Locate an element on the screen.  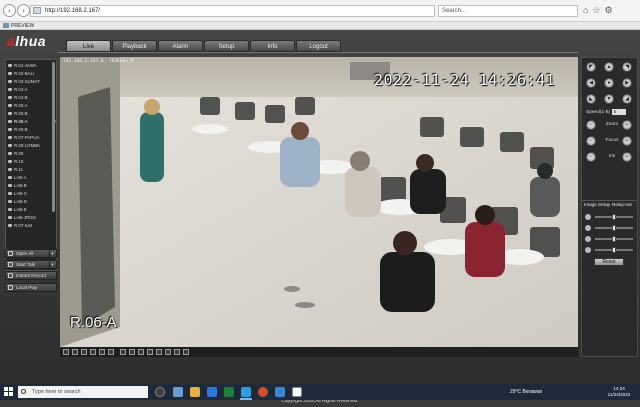
weather-widget: 29°C Berawan is located at coordinates (526, 392).